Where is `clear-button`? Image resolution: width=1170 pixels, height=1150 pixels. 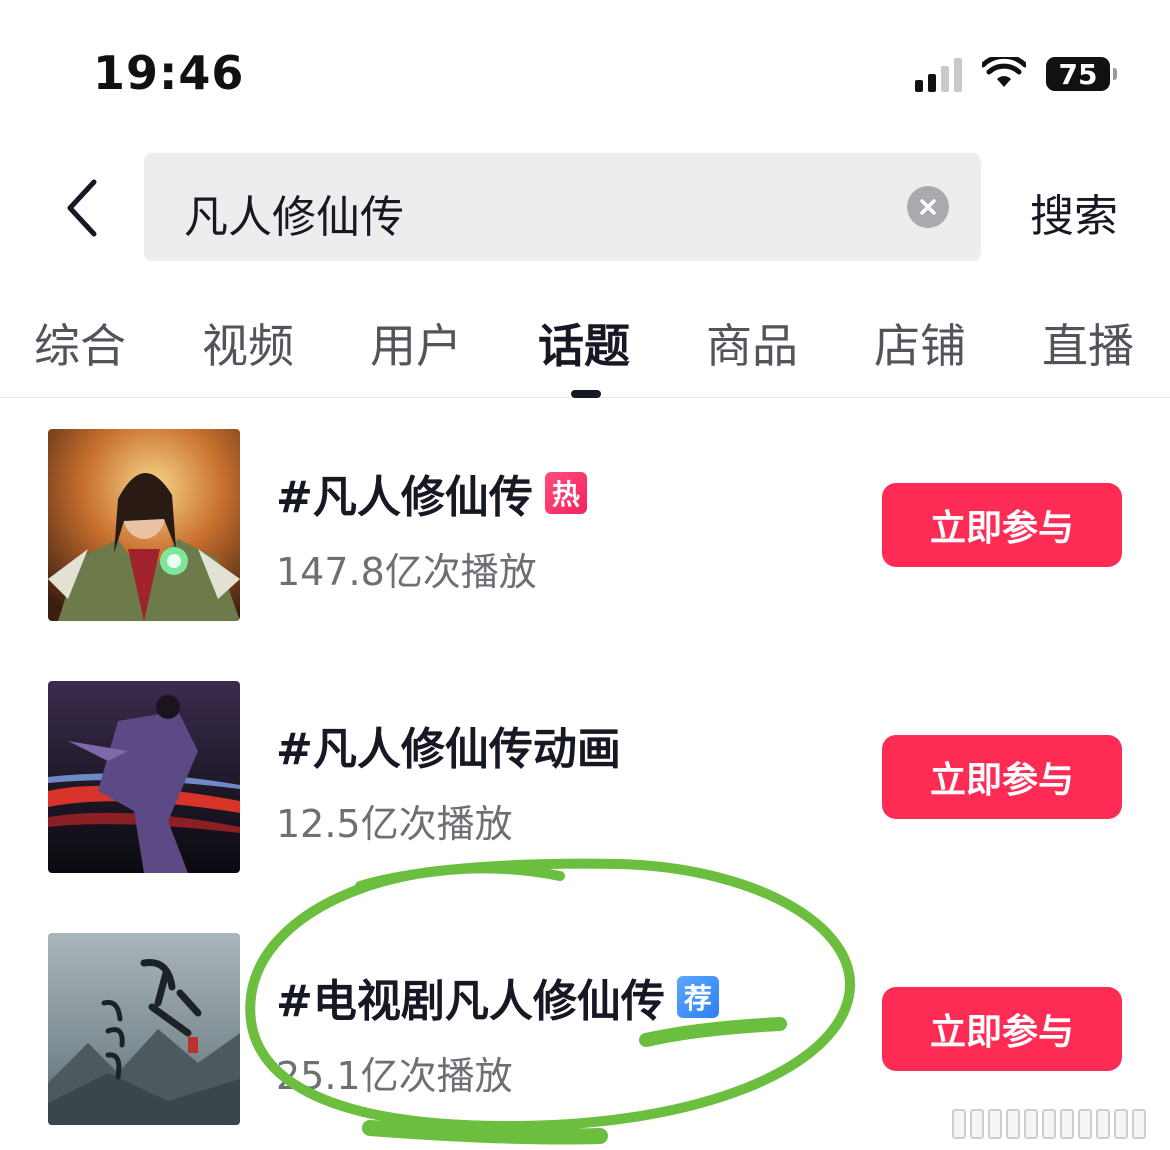
clear-button is located at coordinates (928, 207).